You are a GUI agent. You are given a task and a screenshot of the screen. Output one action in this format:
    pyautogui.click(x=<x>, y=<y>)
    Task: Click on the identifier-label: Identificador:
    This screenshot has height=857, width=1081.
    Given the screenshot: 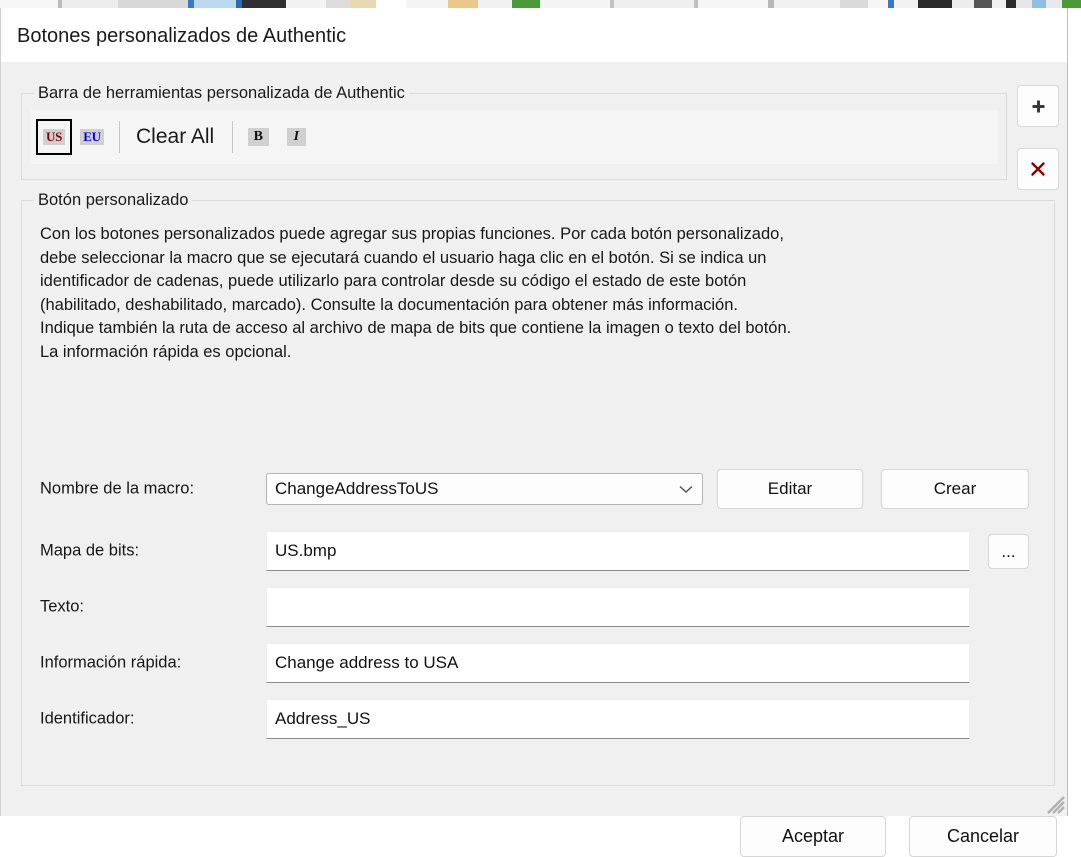 What is the action you would take?
    pyautogui.click(x=87, y=718)
    